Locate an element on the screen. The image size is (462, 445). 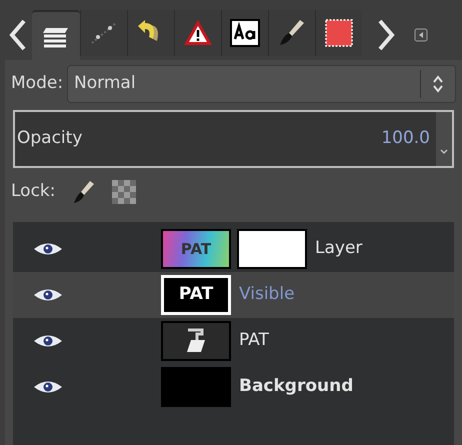
brush-icon is located at coordinates (84, 192).